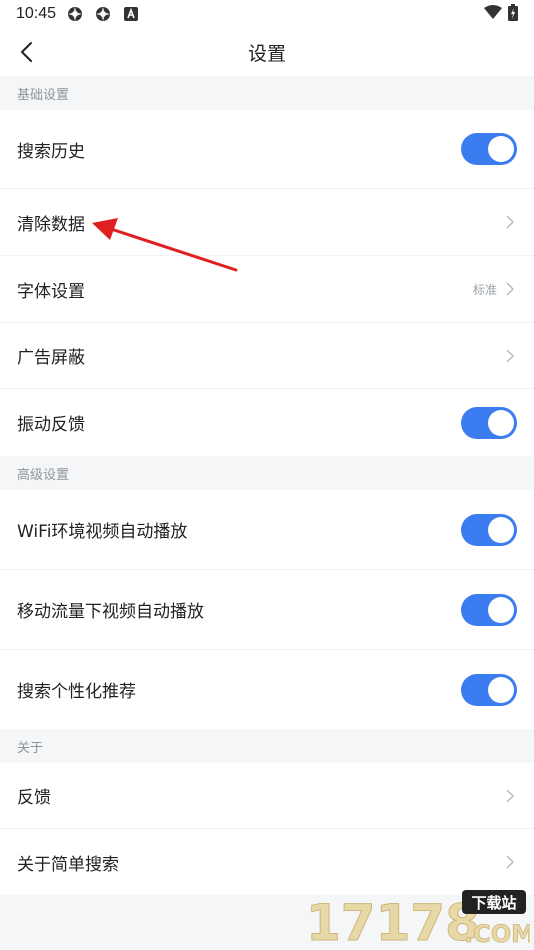 The height and width of the screenshot is (950, 534). Describe the element at coordinates (267, 289) in the screenshot. I see `setting-font: 字体设置 标准` at that location.